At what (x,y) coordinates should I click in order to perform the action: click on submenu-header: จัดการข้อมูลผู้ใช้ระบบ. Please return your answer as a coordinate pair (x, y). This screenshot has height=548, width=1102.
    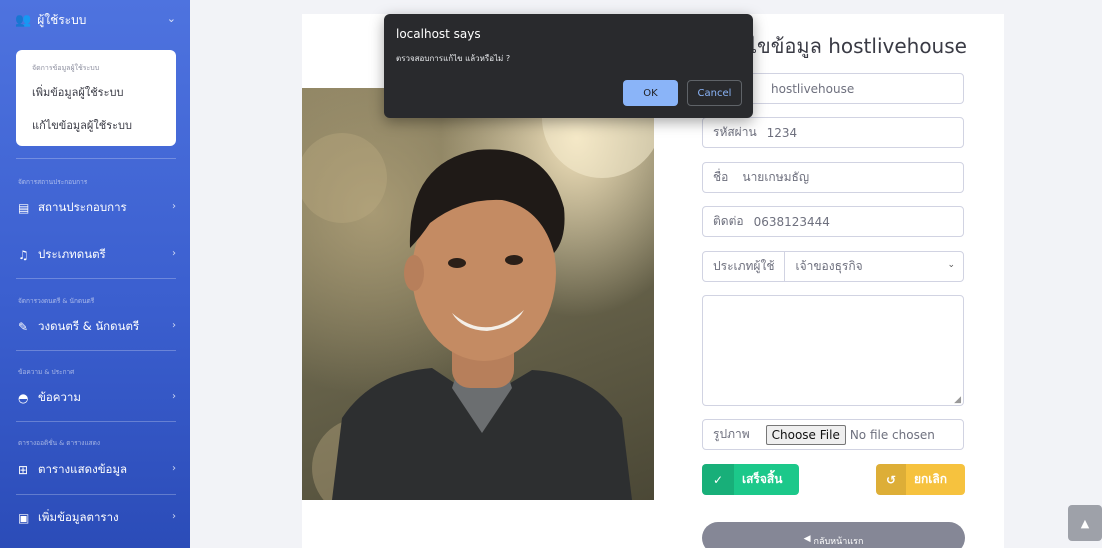
    Looking at the image, I should click on (66, 68).